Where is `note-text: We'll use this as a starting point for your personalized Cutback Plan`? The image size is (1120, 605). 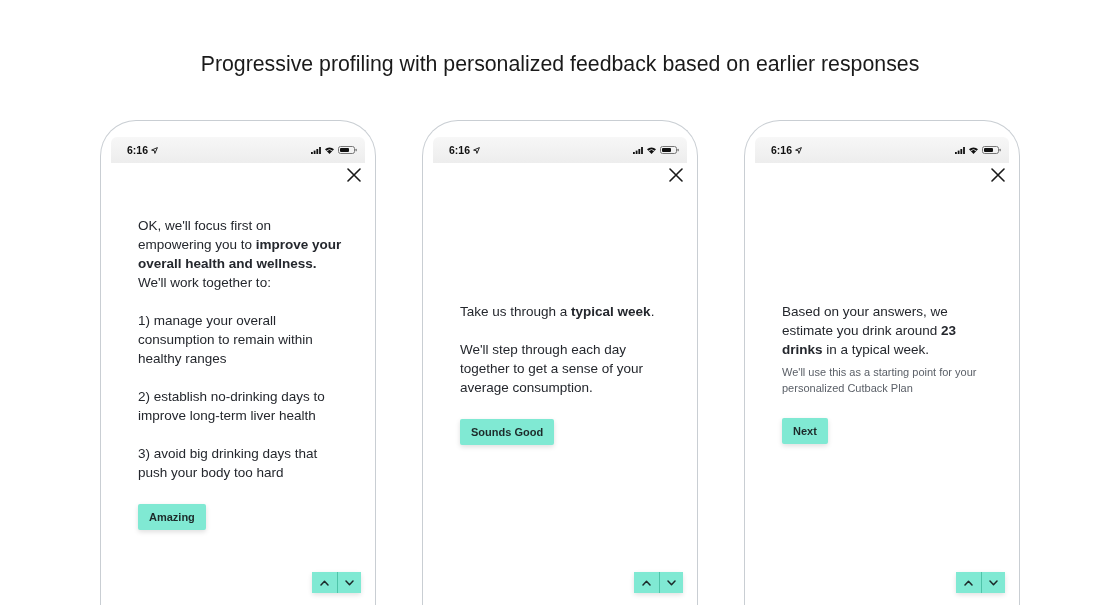
note-text: We'll use this as a starting point for your personalized Cutback Plan is located at coordinates (880, 380).